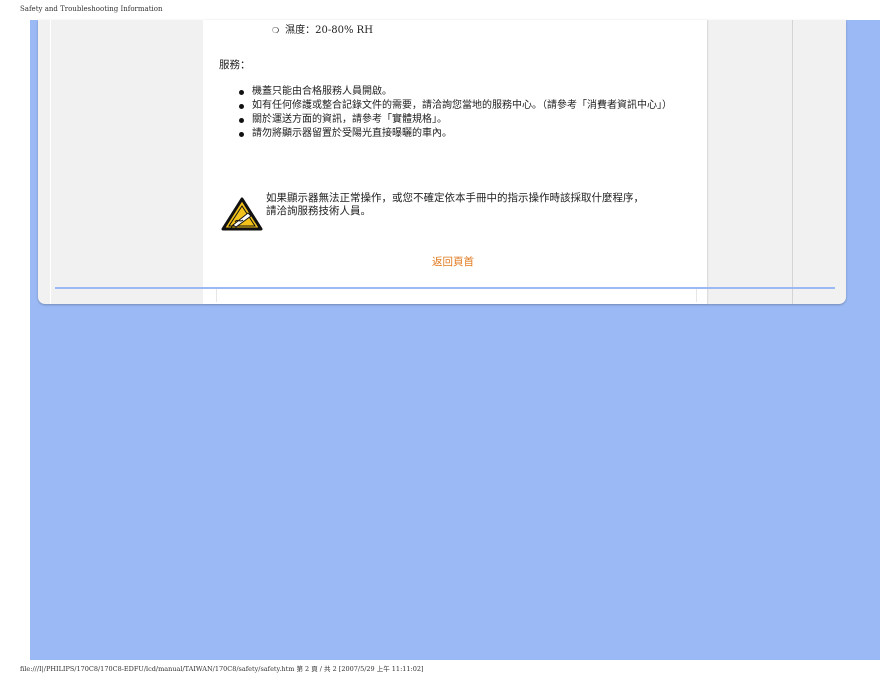 The height and width of the screenshot is (680, 880). What do you see at coordinates (468, 134) in the screenshot?
I see `list-item: 請勿將顯示器留置於受陽光直接曝曬的車內。` at bounding box center [468, 134].